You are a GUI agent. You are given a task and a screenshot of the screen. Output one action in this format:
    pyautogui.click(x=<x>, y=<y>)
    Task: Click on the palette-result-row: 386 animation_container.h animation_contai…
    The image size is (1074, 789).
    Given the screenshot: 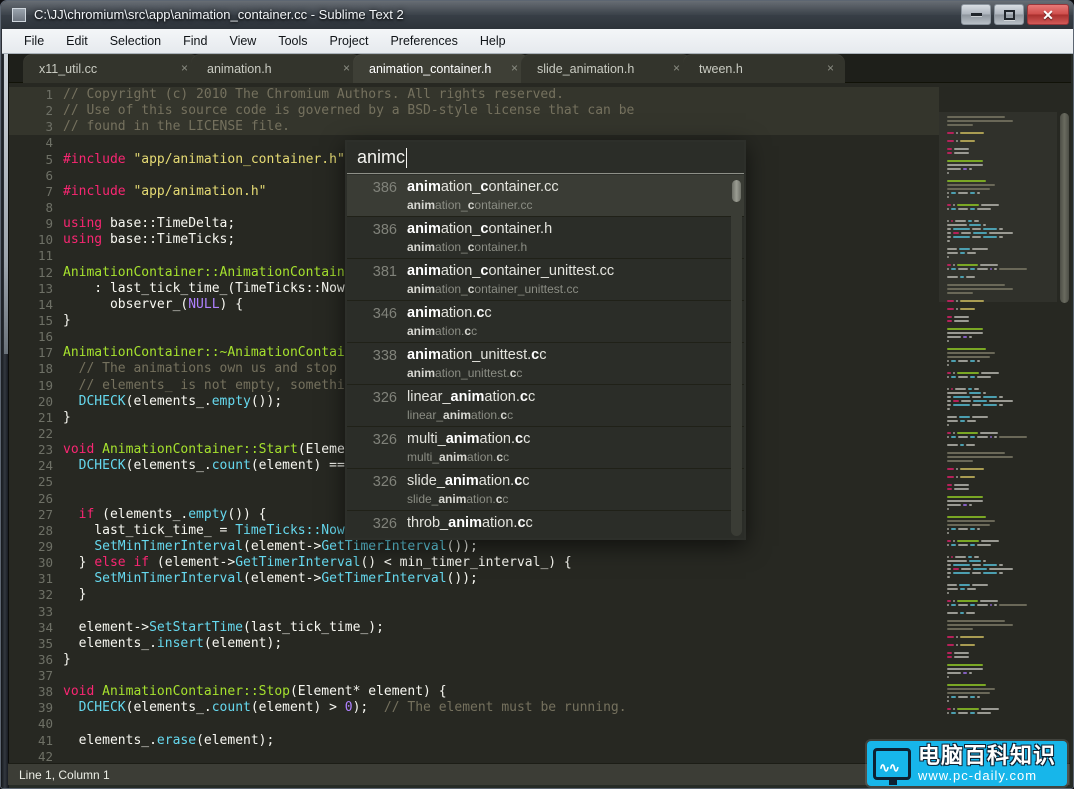 What is the action you would take?
    pyautogui.click(x=545, y=238)
    